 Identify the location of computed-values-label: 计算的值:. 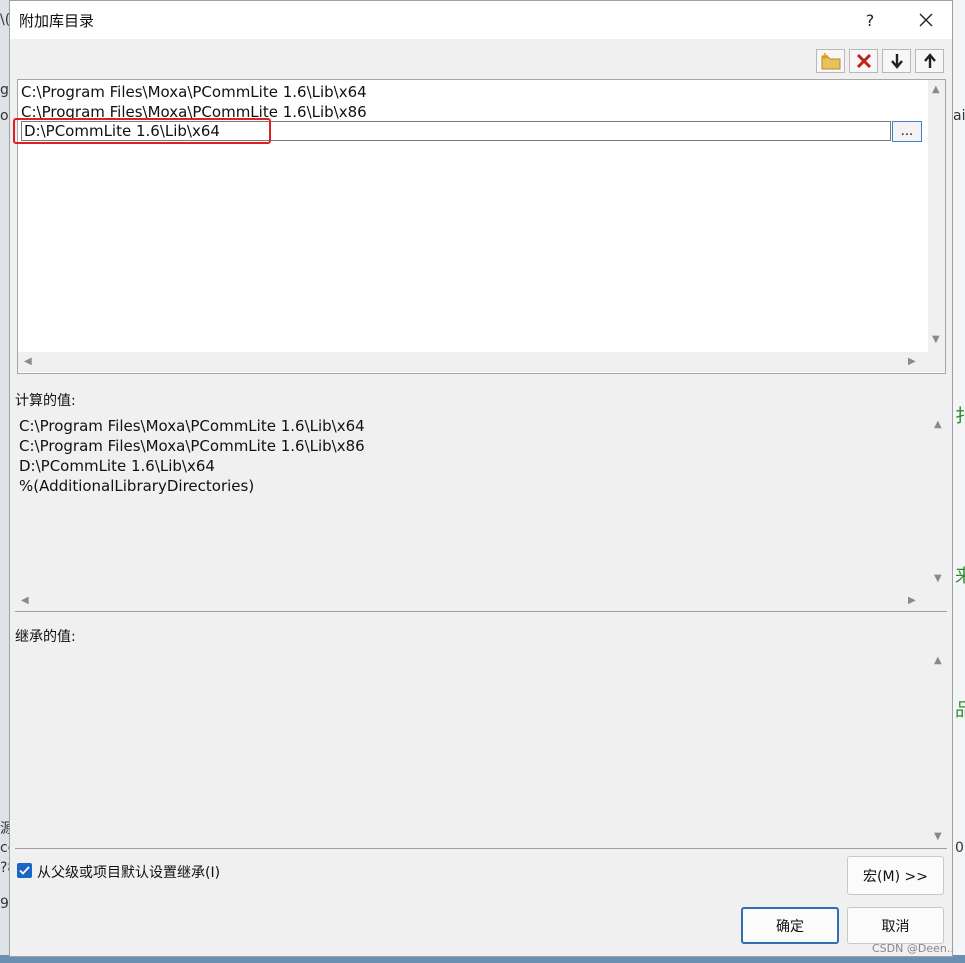
(45, 401).